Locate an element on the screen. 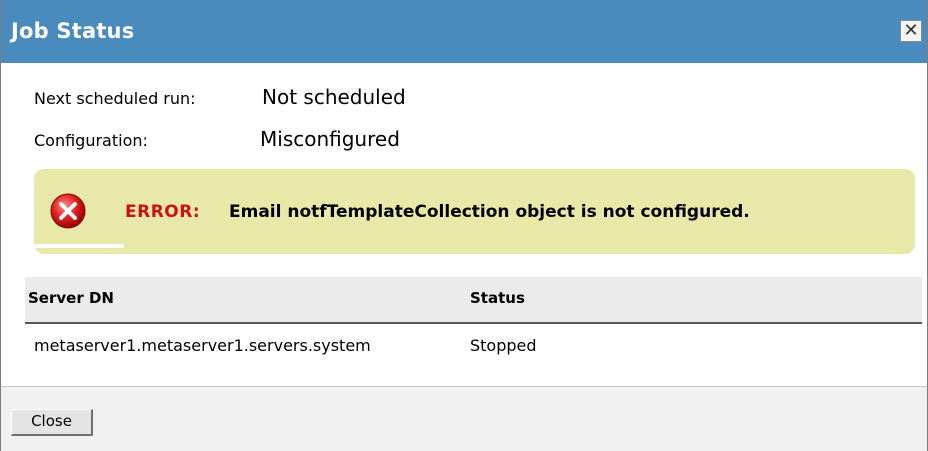 The width and height of the screenshot is (928, 451). close-button: Close is located at coordinates (52, 422).